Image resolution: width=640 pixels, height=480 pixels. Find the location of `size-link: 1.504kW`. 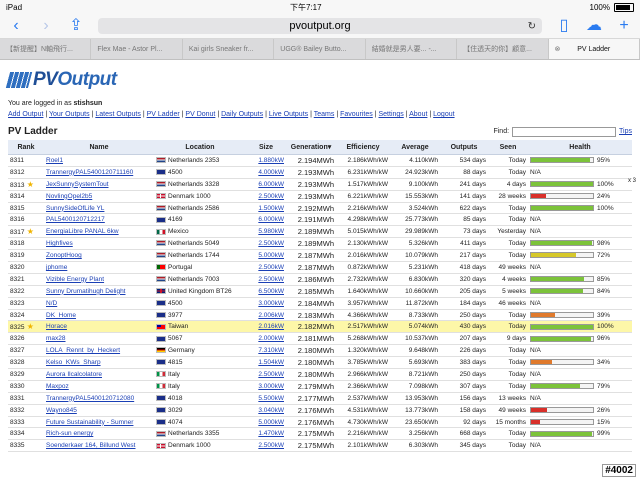

size-link: 1.504kW is located at coordinates (271, 362).